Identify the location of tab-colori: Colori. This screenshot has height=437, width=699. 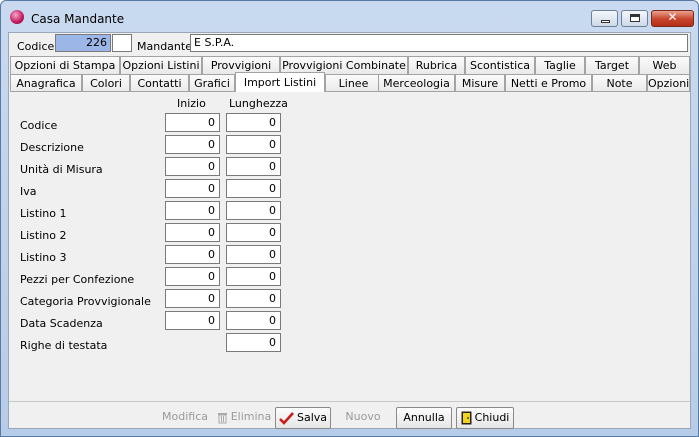
(106, 83).